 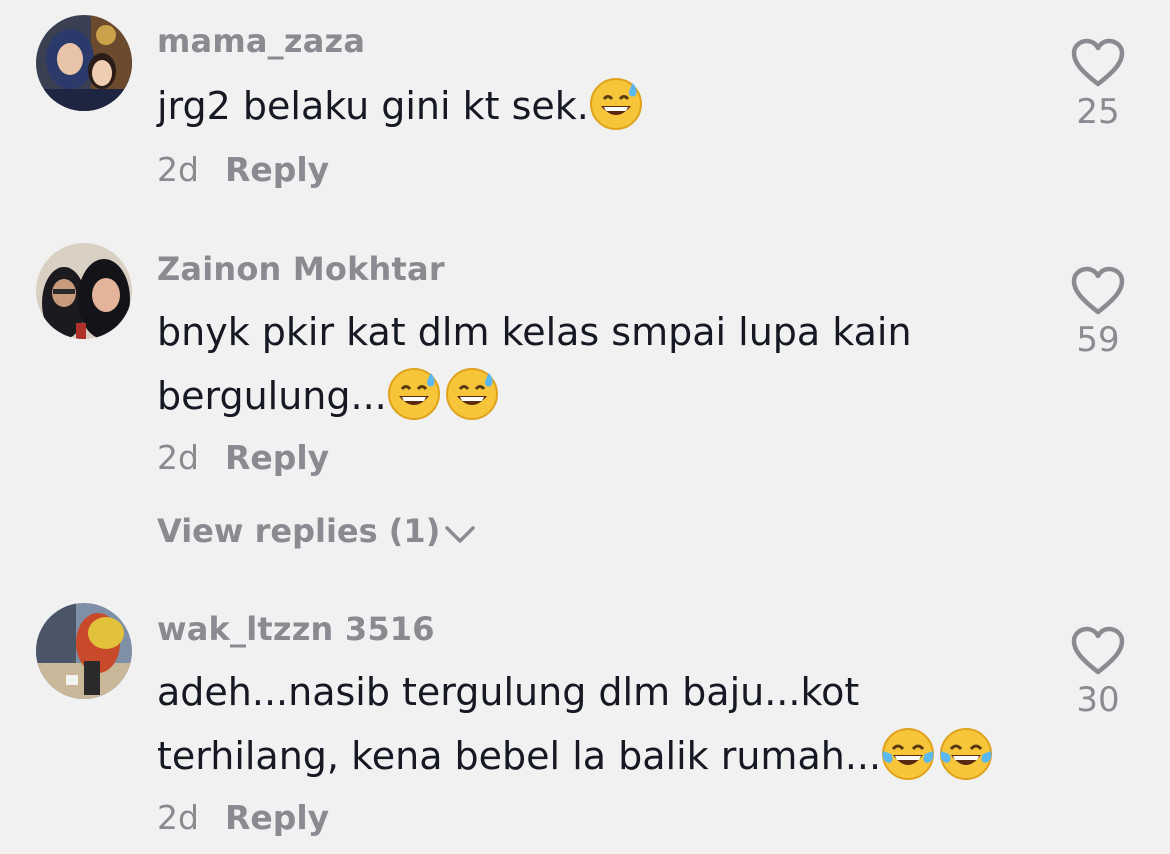 What do you see at coordinates (261, 41) in the screenshot?
I see `comment-username: mama_zaza` at bounding box center [261, 41].